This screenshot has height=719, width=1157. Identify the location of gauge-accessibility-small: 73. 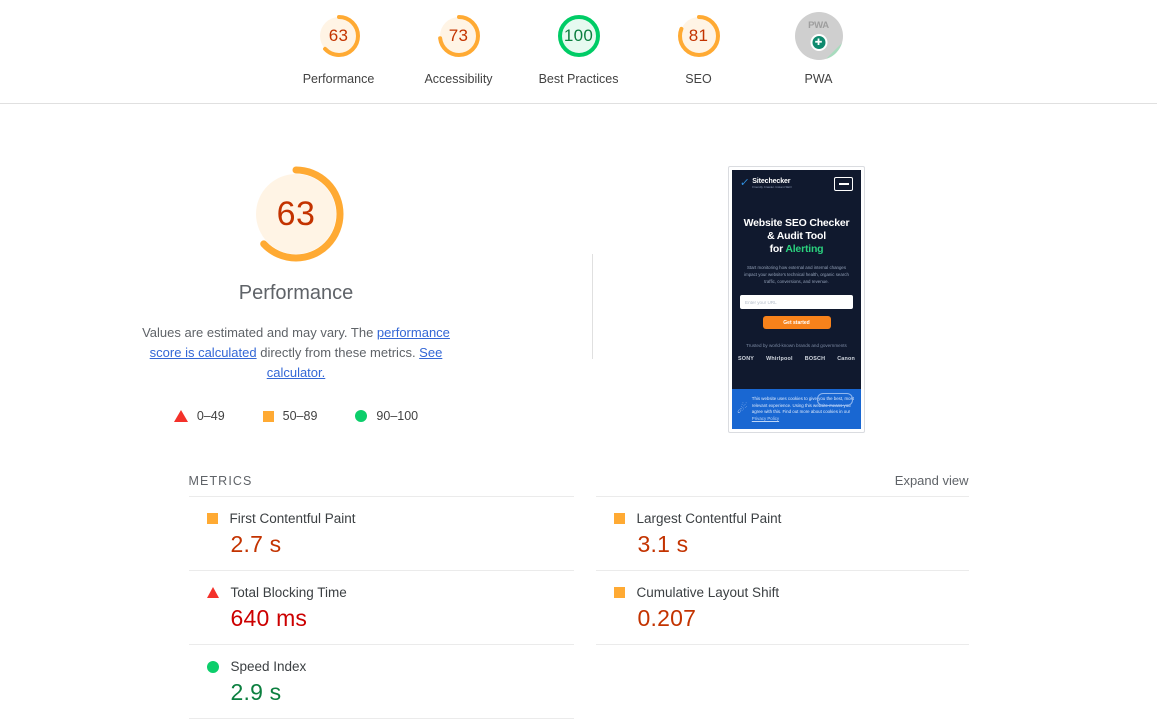
(459, 36).